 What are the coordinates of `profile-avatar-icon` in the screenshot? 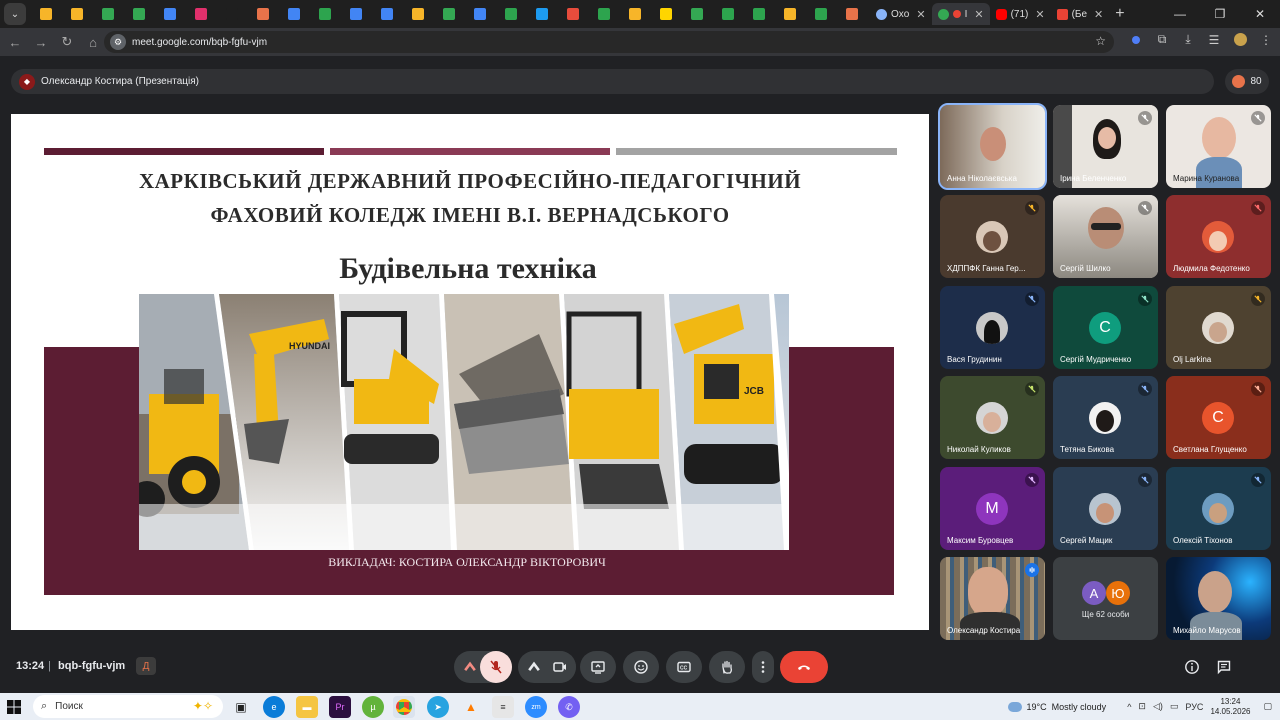 It's located at (1240, 39).